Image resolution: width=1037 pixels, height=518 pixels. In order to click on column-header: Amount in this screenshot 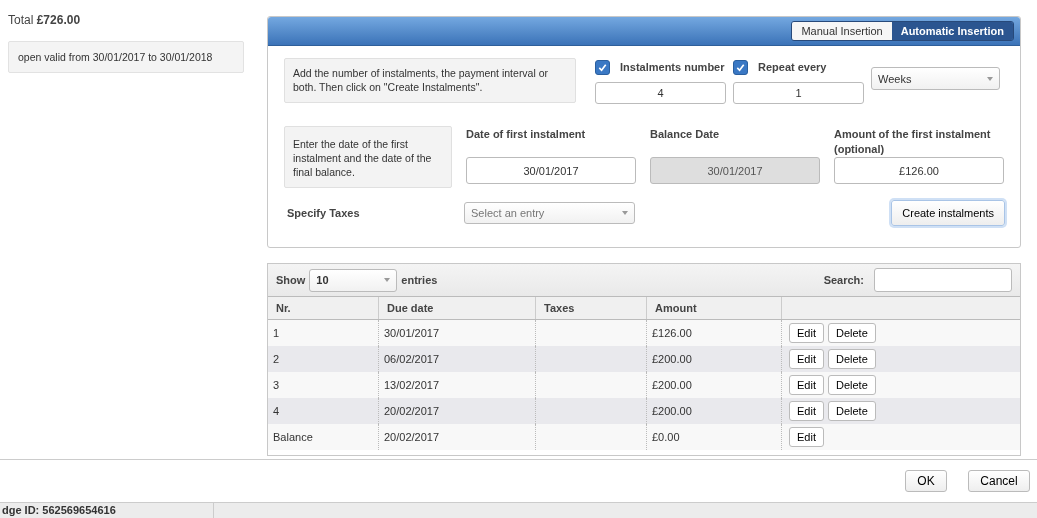, I will do `click(714, 308)`.